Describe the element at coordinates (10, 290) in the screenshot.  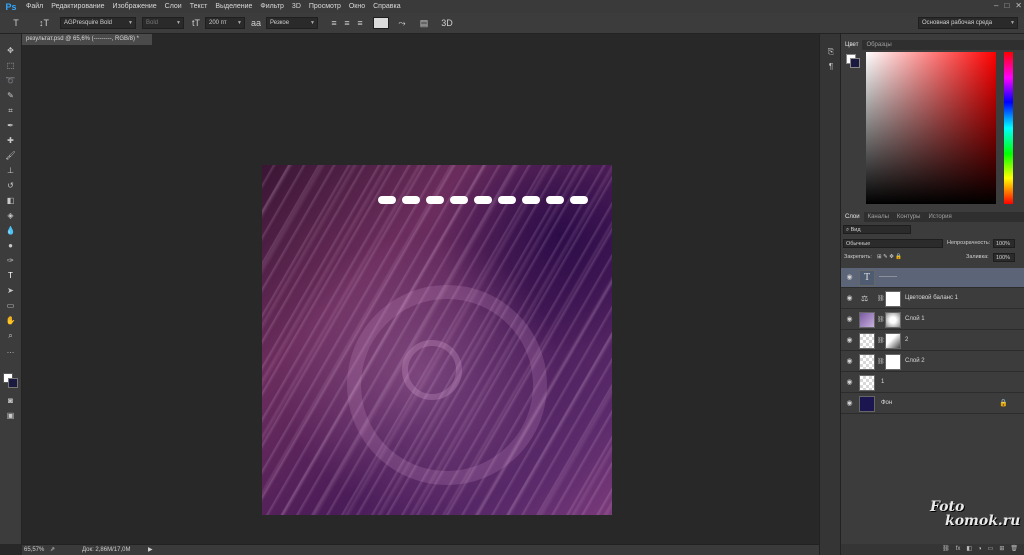
I see `path-selection-tool-icon: ➤` at that location.